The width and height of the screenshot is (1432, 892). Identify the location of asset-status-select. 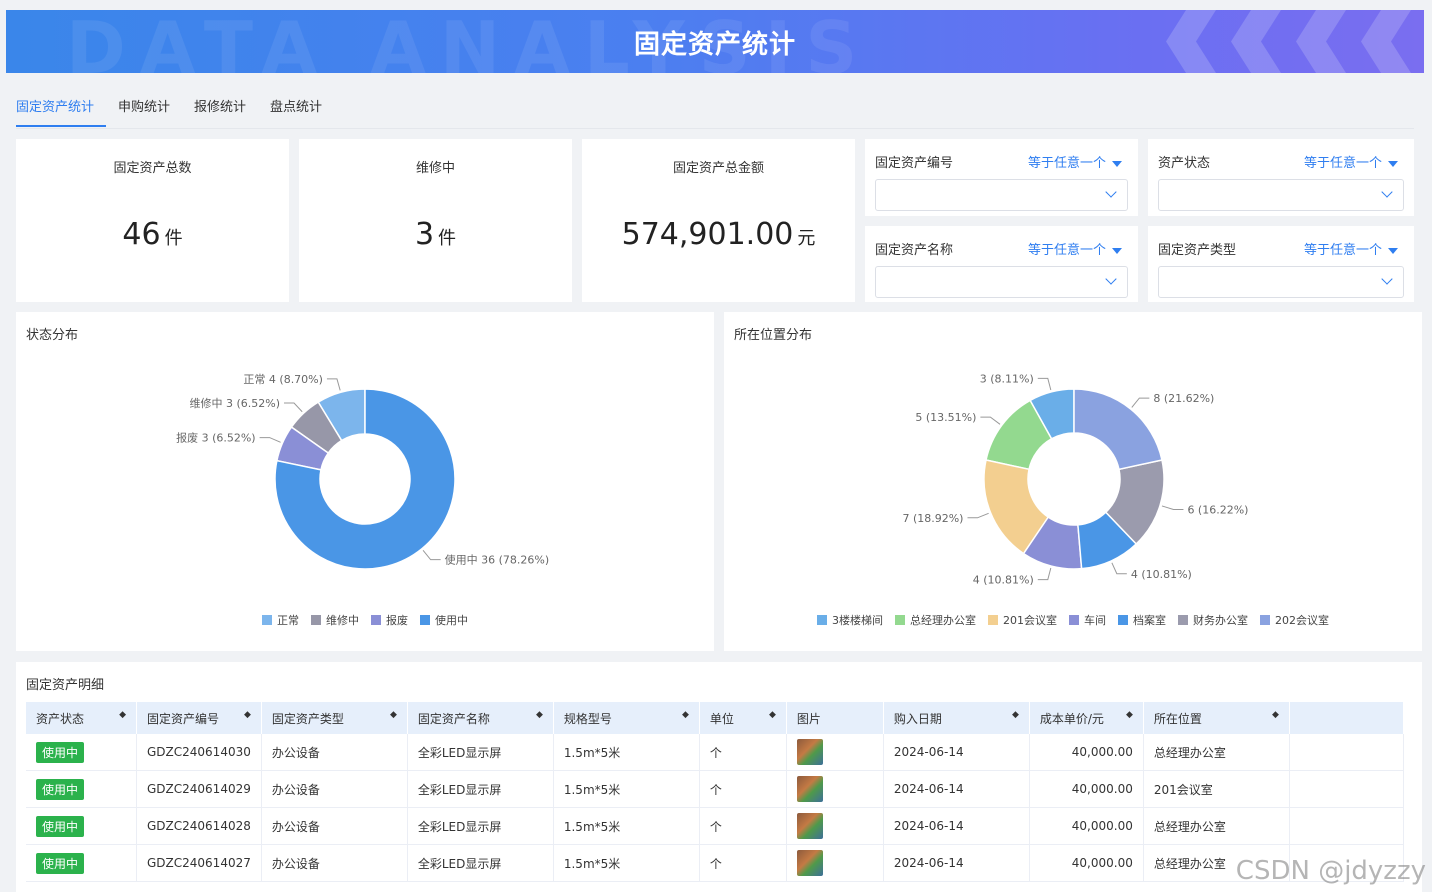
(1281, 195).